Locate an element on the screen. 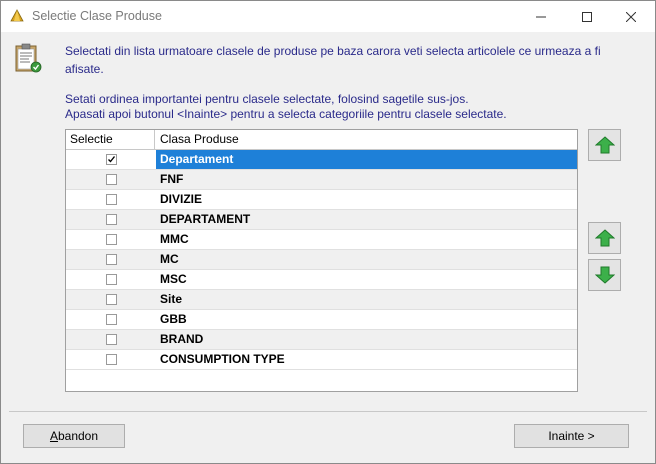 The width and height of the screenshot is (656, 464). abandon-label: Abandon is located at coordinates (74, 436).